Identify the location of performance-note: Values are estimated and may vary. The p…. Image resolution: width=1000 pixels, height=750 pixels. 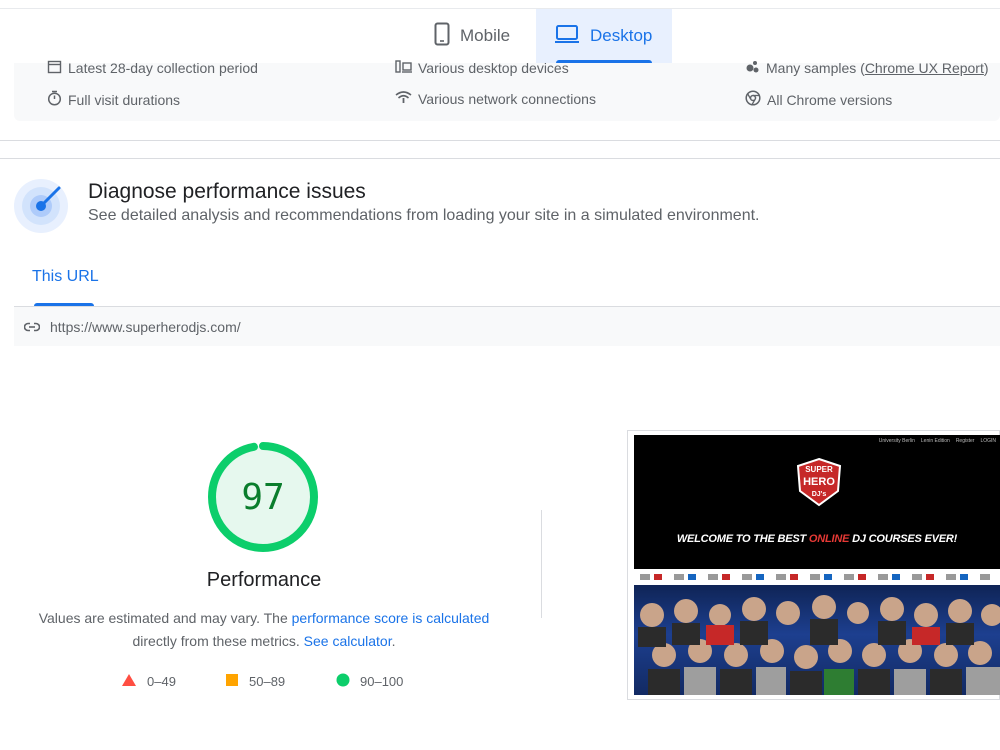
(264, 630).